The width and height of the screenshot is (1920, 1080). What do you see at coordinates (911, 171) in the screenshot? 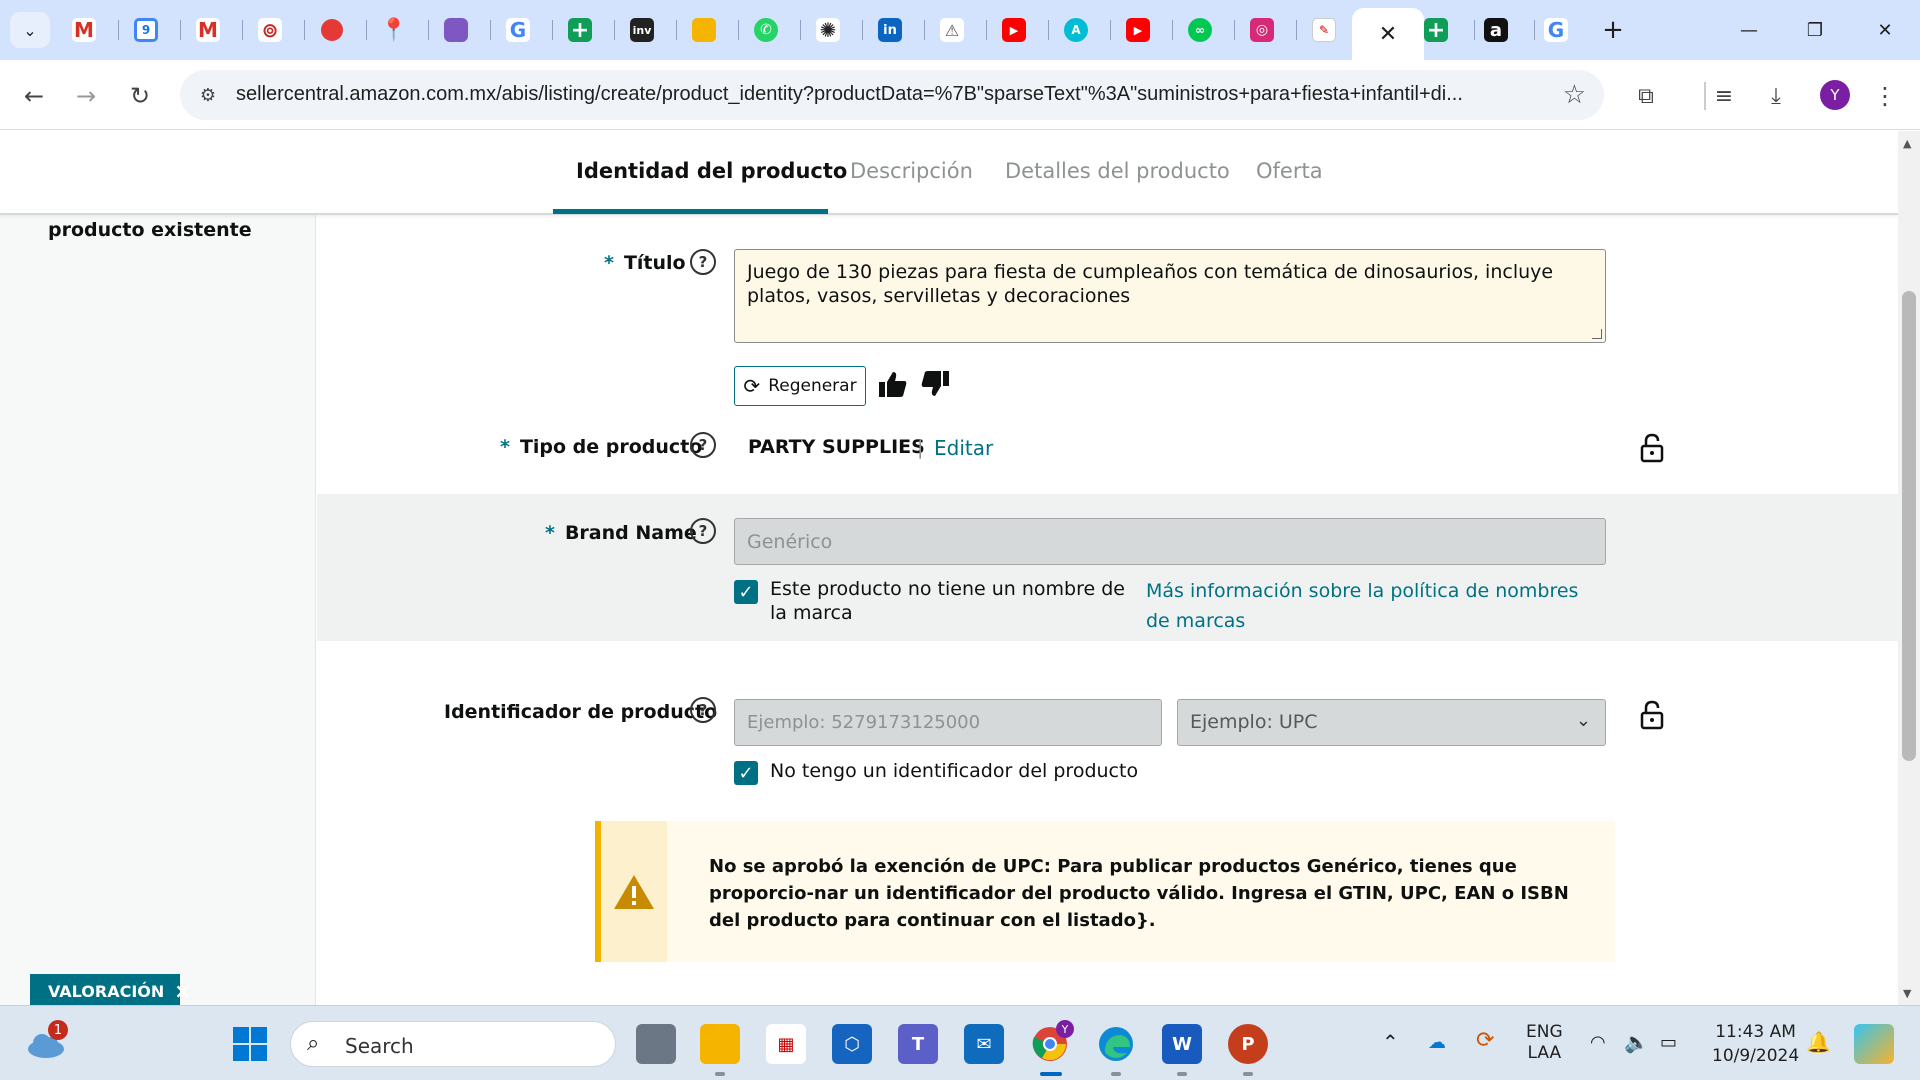
I see `step-description: Descripción` at bounding box center [911, 171].